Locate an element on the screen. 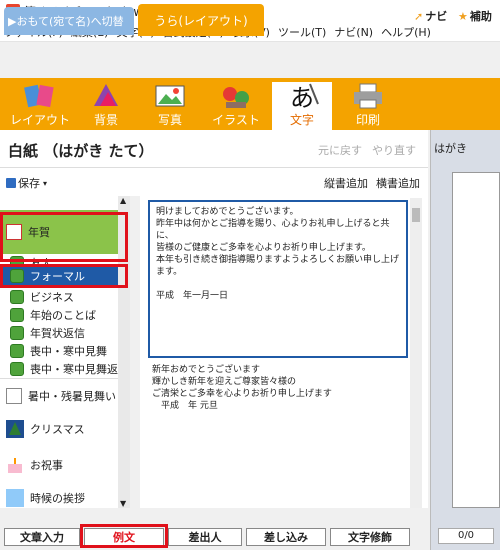 This screenshot has height=550, width=500. ribbon-label: イラスト is located at coordinates (236, 120).